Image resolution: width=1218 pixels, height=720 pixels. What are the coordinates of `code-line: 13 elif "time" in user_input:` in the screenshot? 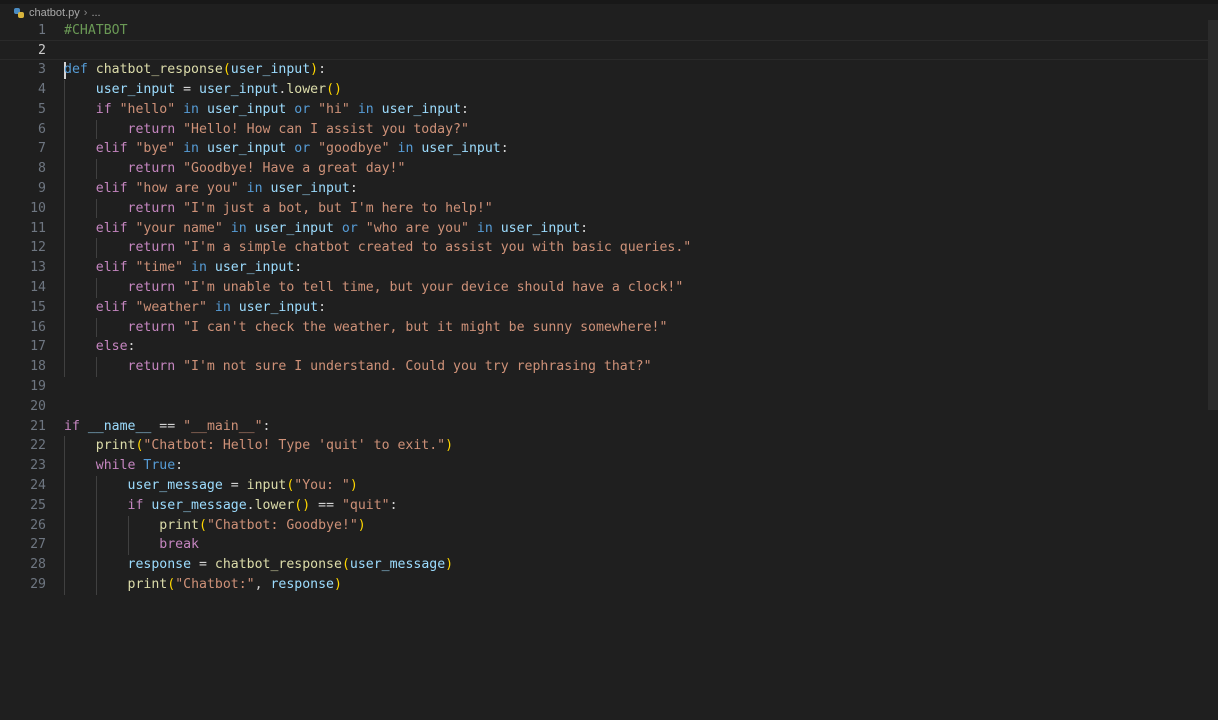 It's located at (604, 268).